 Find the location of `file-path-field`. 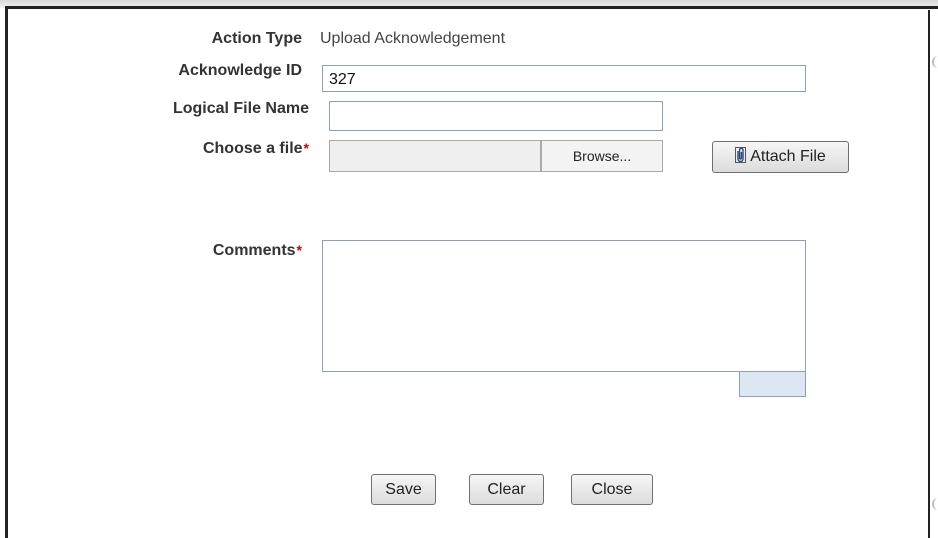

file-path-field is located at coordinates (435, 156).